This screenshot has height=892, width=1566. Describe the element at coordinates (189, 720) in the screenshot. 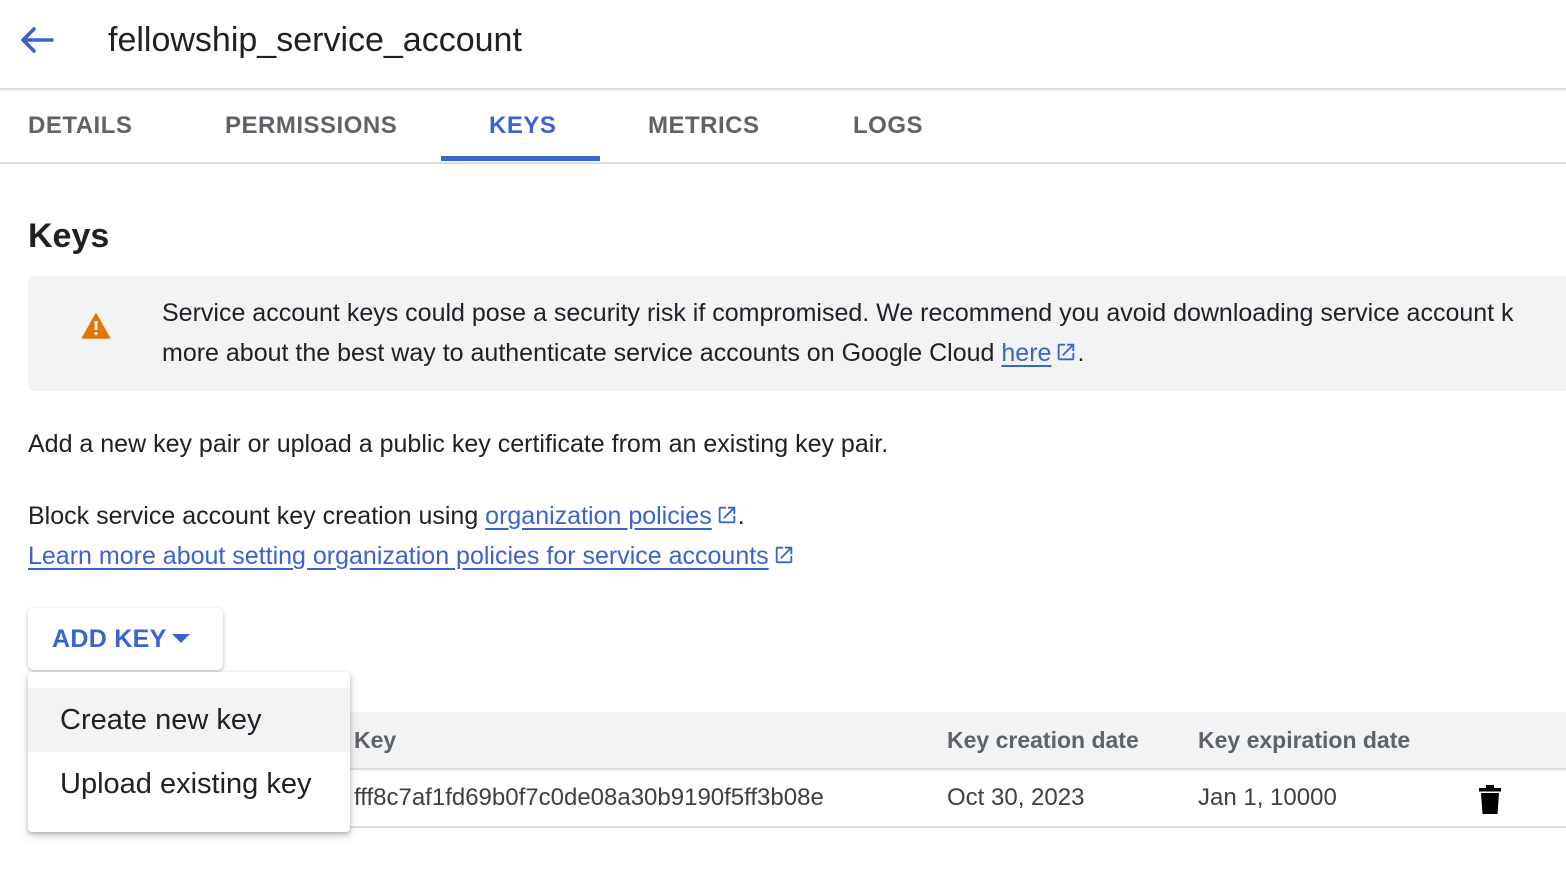

I see `menu-item-create-new-key: Create new key` at that location.